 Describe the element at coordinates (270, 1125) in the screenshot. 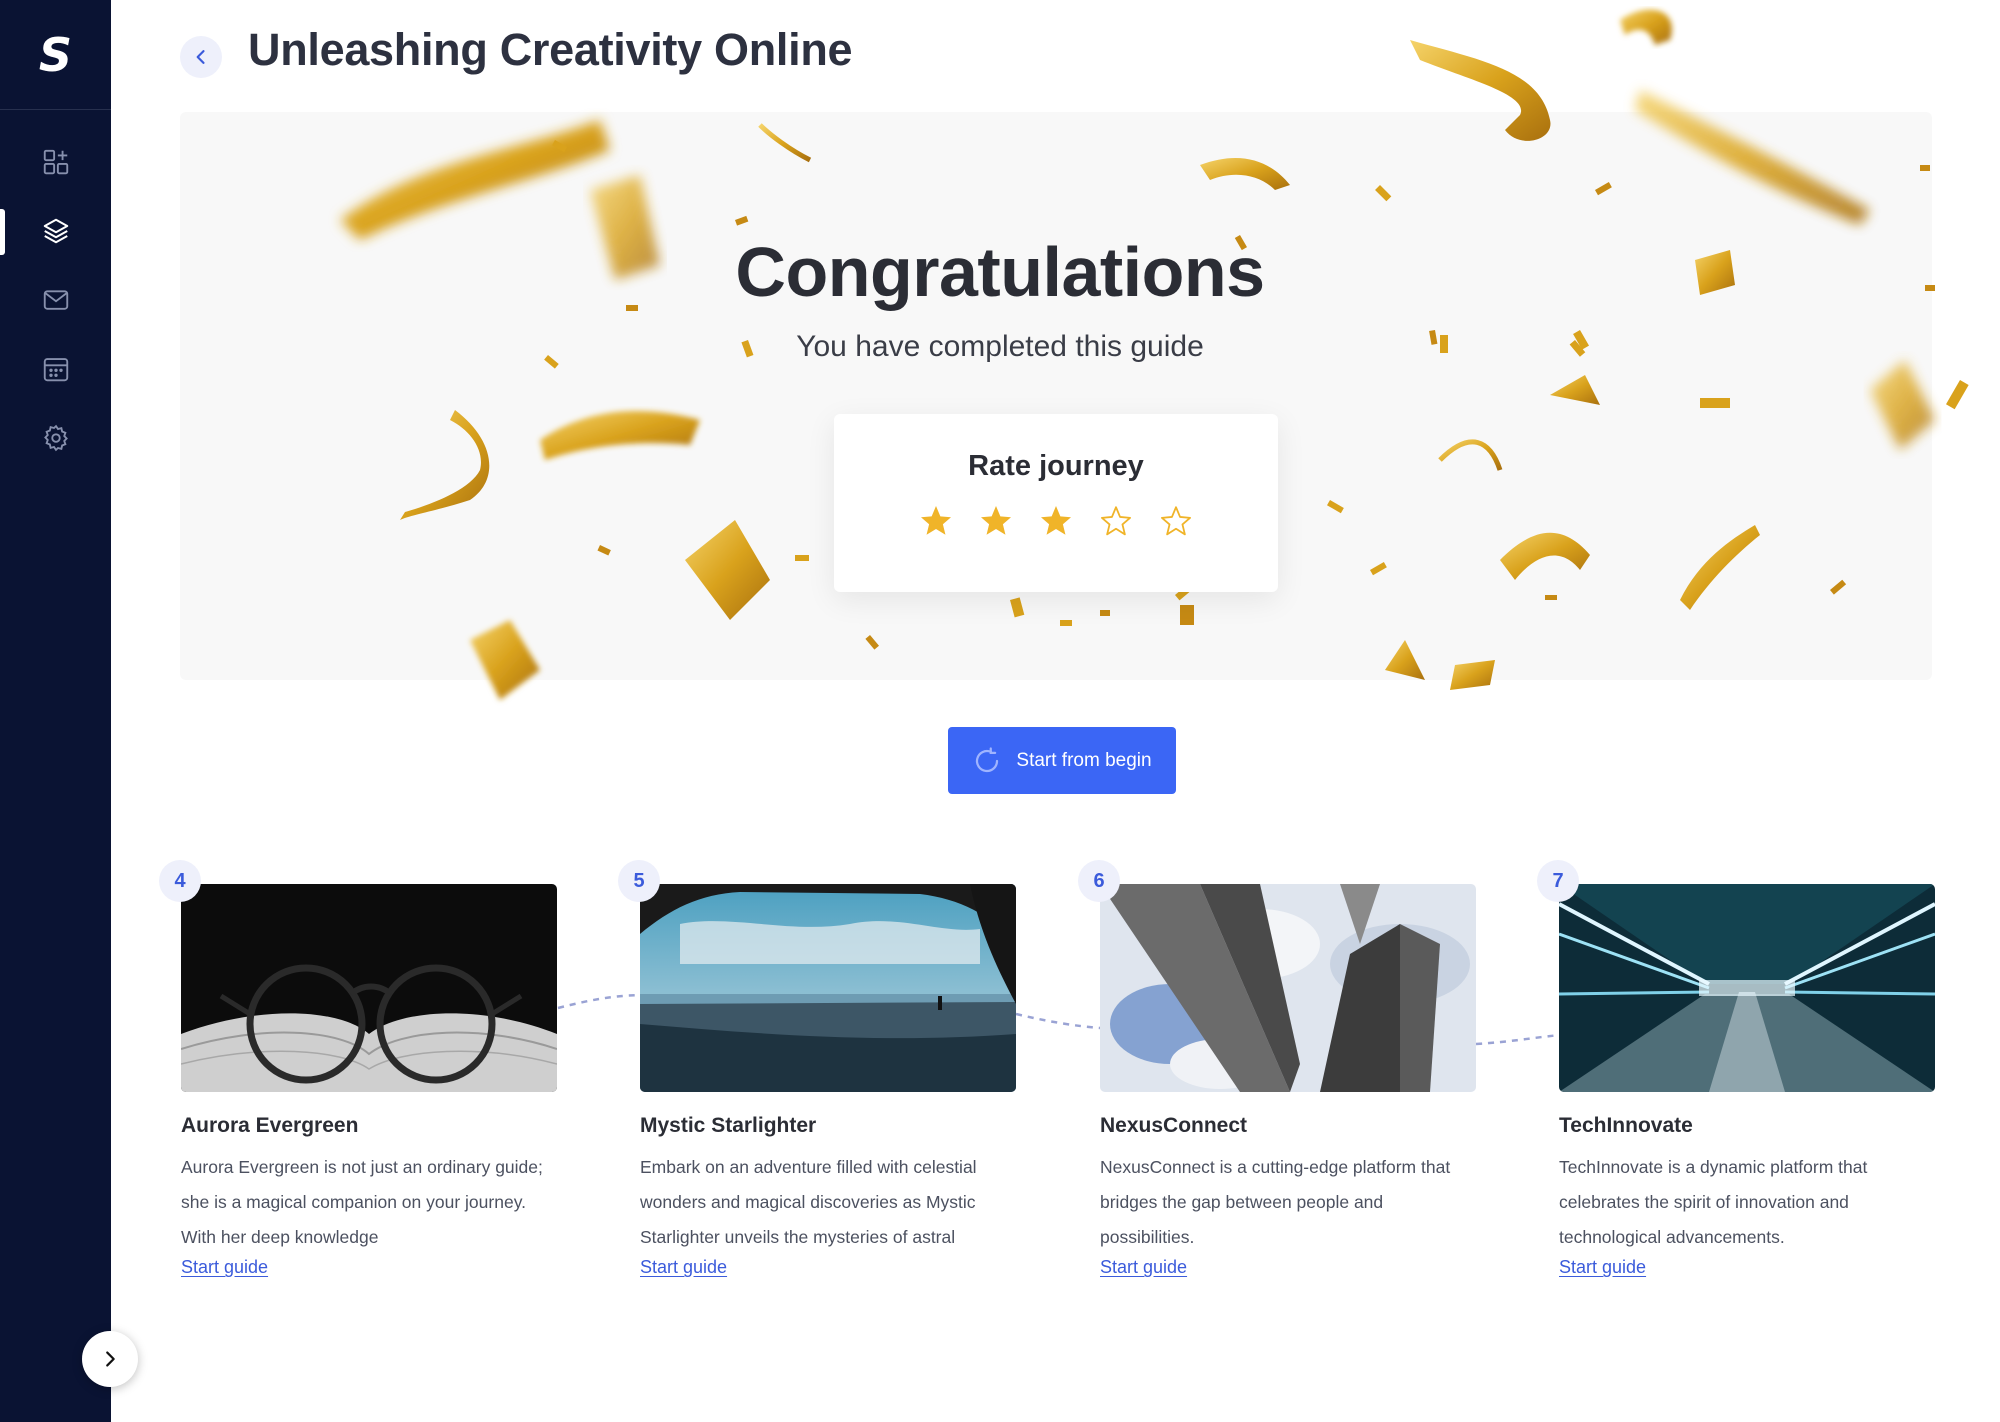

I see `guide-title: Aurora Evergreen` at that location.